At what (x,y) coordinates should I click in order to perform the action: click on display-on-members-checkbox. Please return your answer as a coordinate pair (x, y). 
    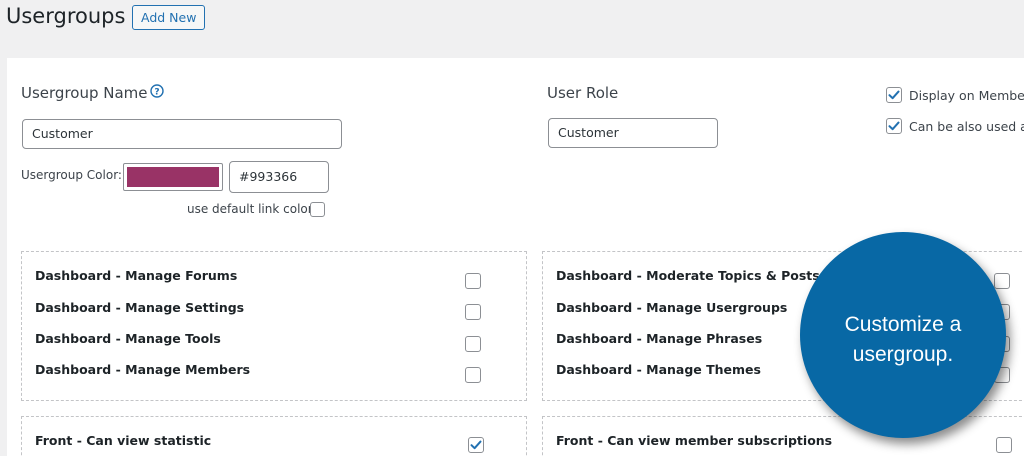
    Looking at the image, I should click on (894, 95).